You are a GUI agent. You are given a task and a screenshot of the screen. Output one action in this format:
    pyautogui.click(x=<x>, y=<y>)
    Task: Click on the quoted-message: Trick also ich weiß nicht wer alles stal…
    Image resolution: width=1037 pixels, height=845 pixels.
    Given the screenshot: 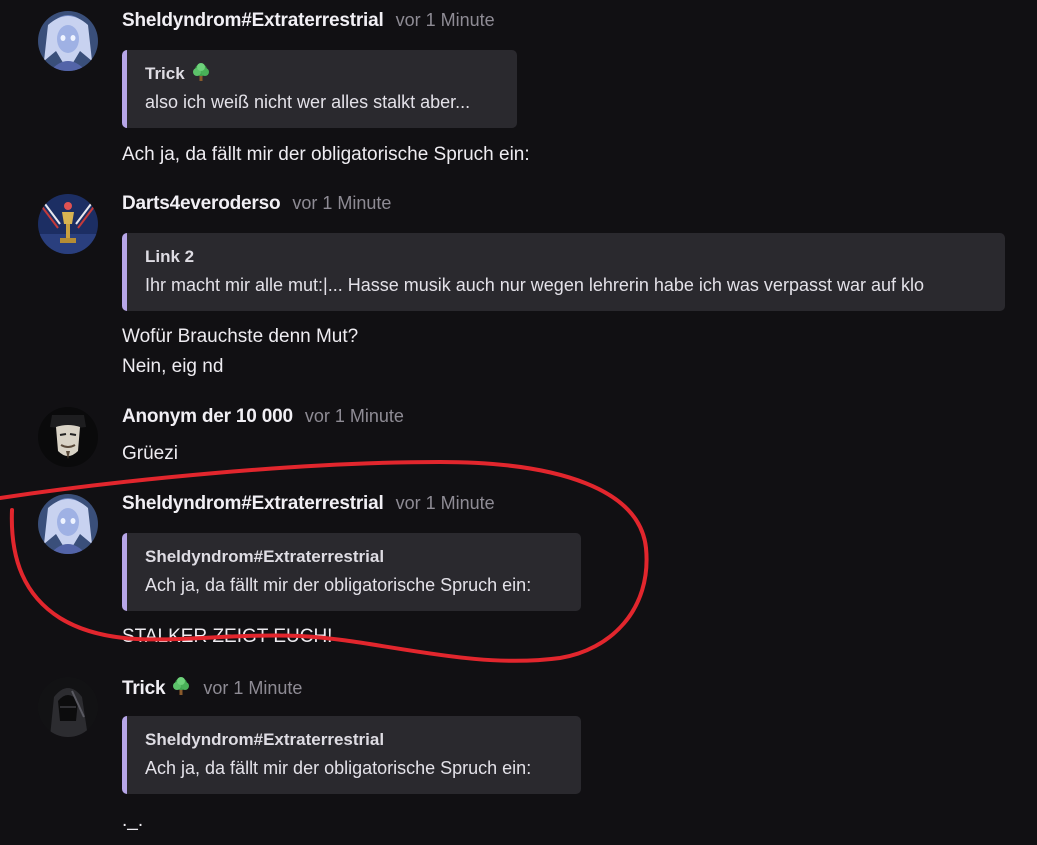 What is the action you would take?
    pyautogui.click(x=319, y=89)
    